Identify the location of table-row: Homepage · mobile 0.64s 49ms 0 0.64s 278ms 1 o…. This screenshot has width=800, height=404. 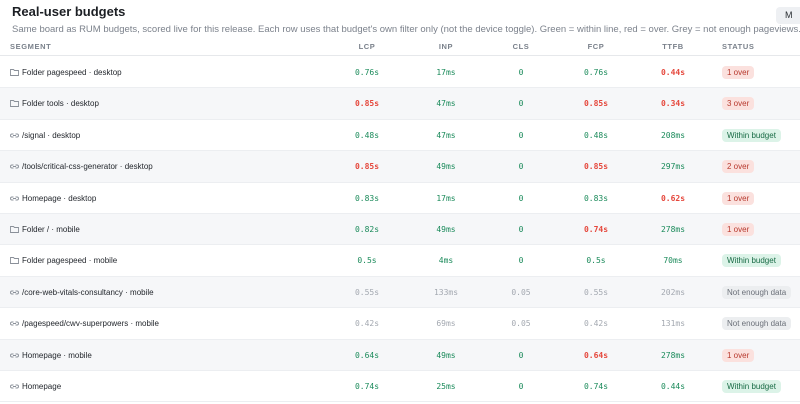
(400, 355).